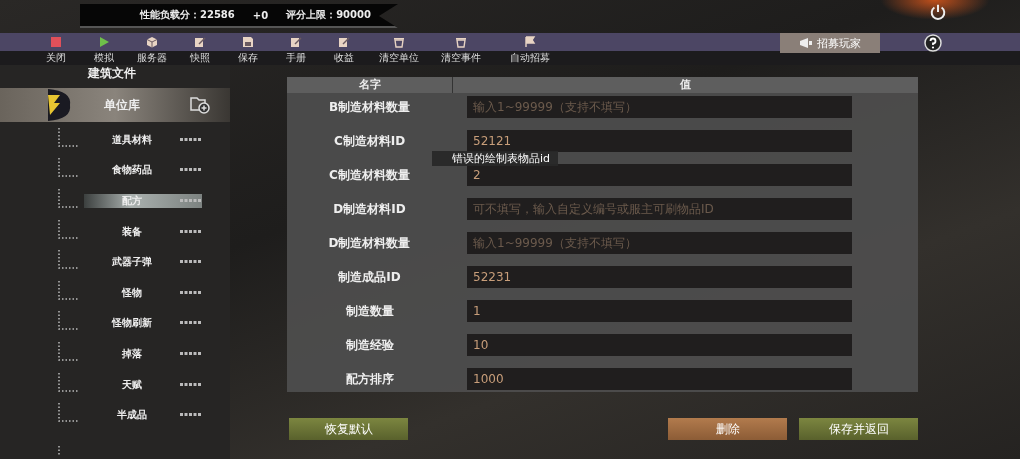  What do you see at coordinates (143, 354) in the screenshot?
I see `tree-item: 掉落` at bounding box center [143, 354].